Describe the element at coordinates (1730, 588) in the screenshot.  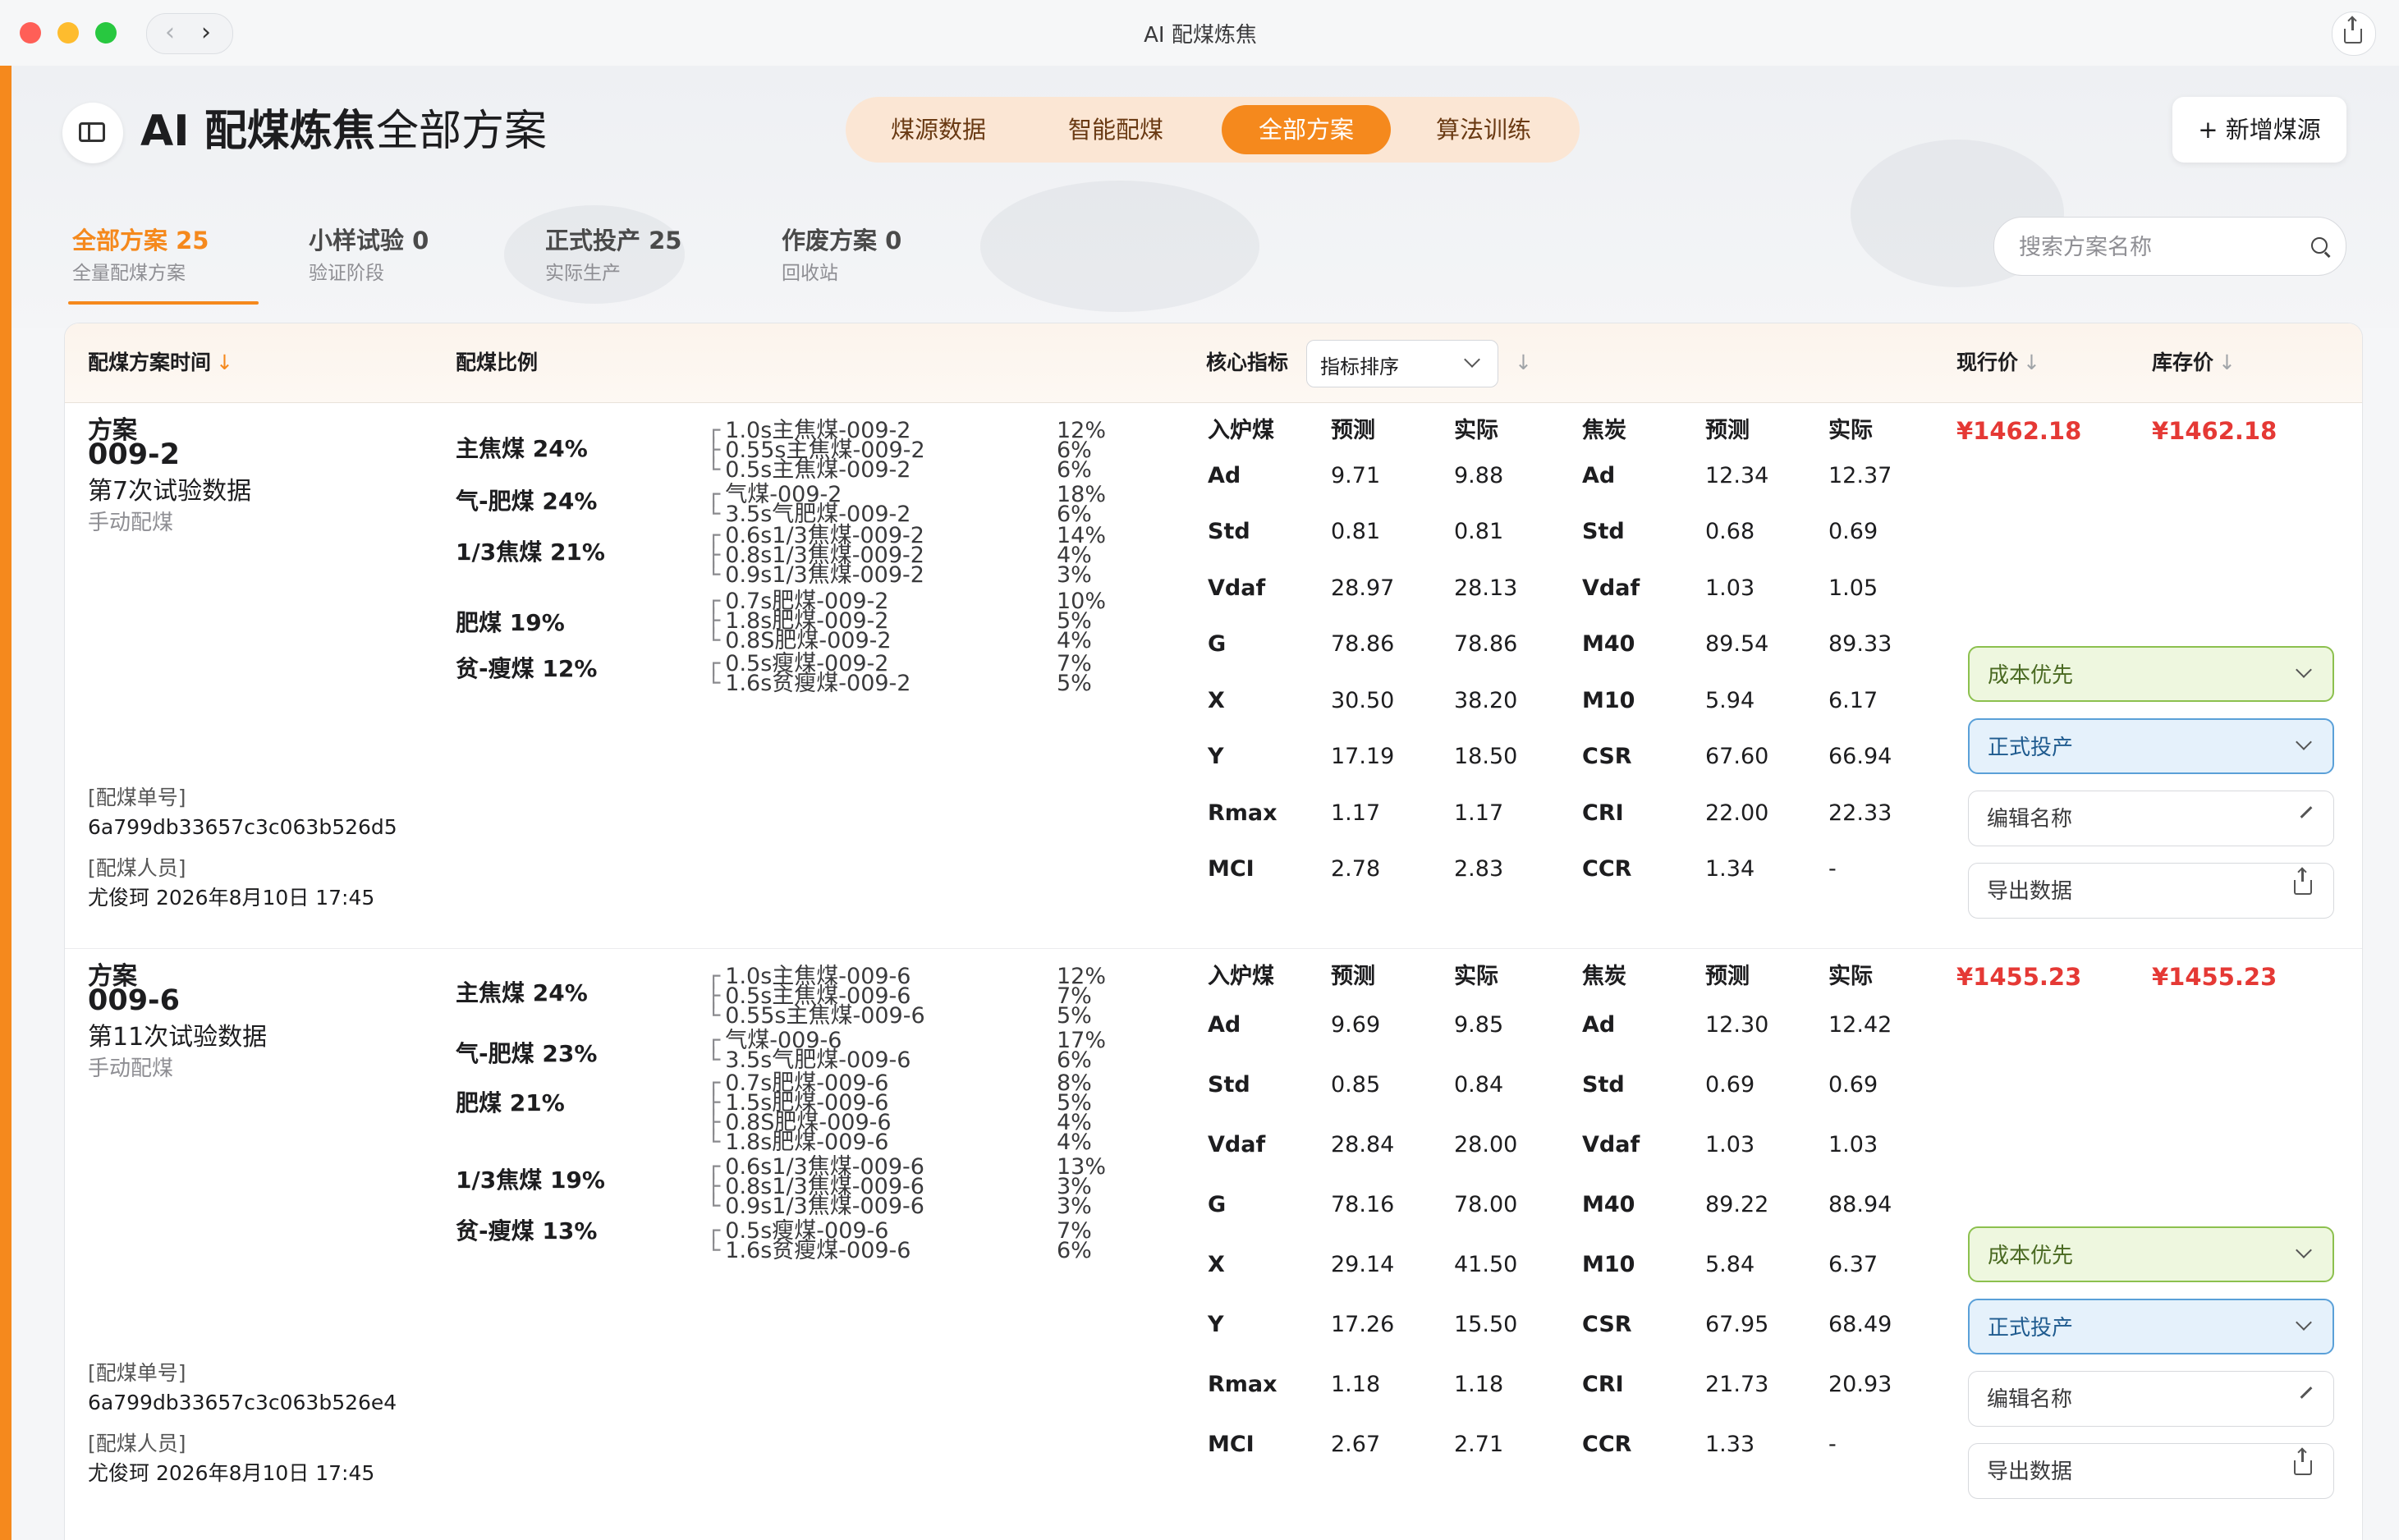
I see `metric-value: 1.03` at that location.